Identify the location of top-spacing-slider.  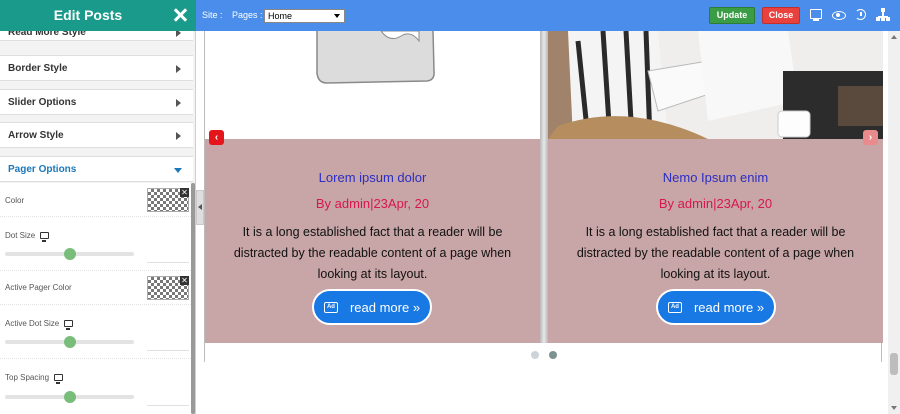
(69, 397).